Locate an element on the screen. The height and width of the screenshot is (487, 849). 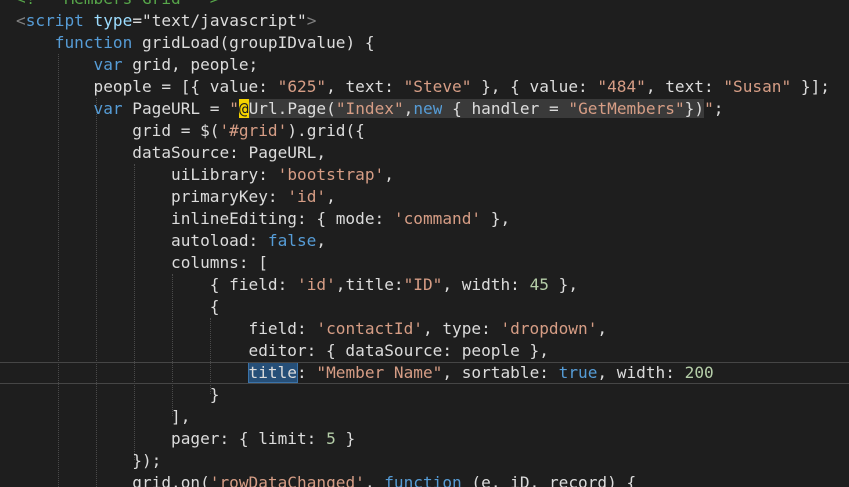
code-token: uiLibrary: is located at coordinates (147, 174).